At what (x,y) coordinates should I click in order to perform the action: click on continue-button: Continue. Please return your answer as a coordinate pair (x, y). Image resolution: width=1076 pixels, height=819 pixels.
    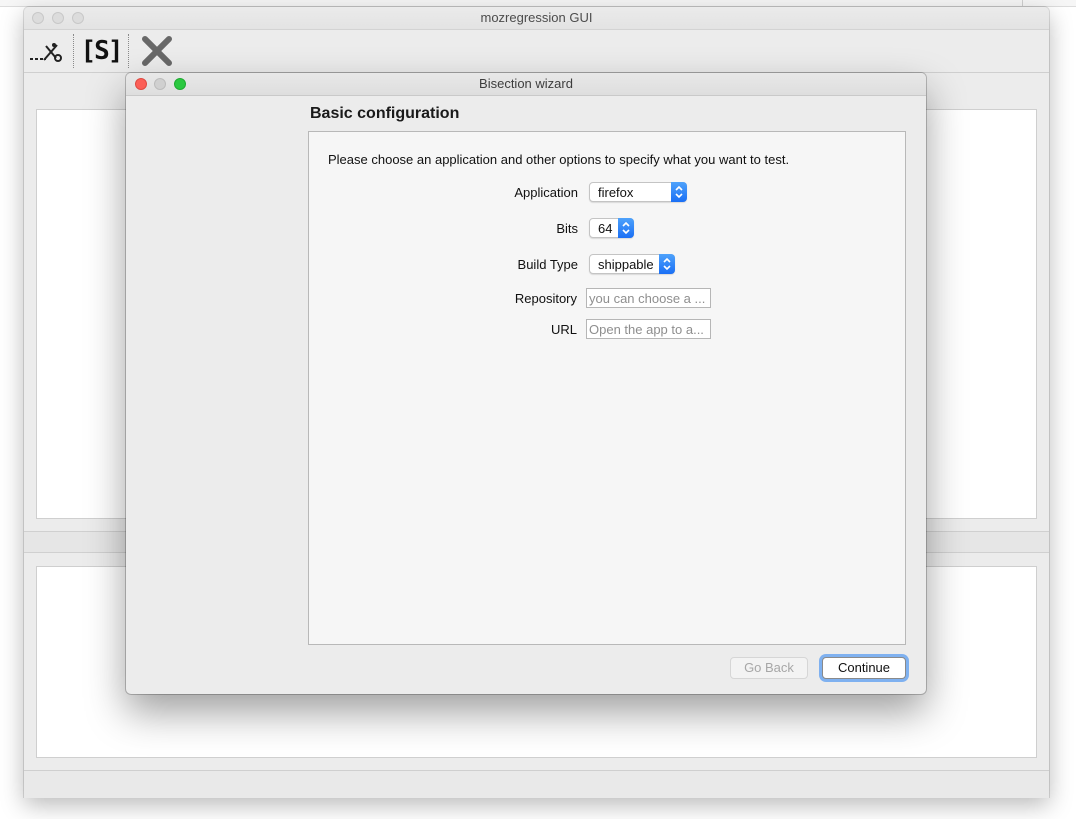
    Looking at the image, I should click on (864, 668).